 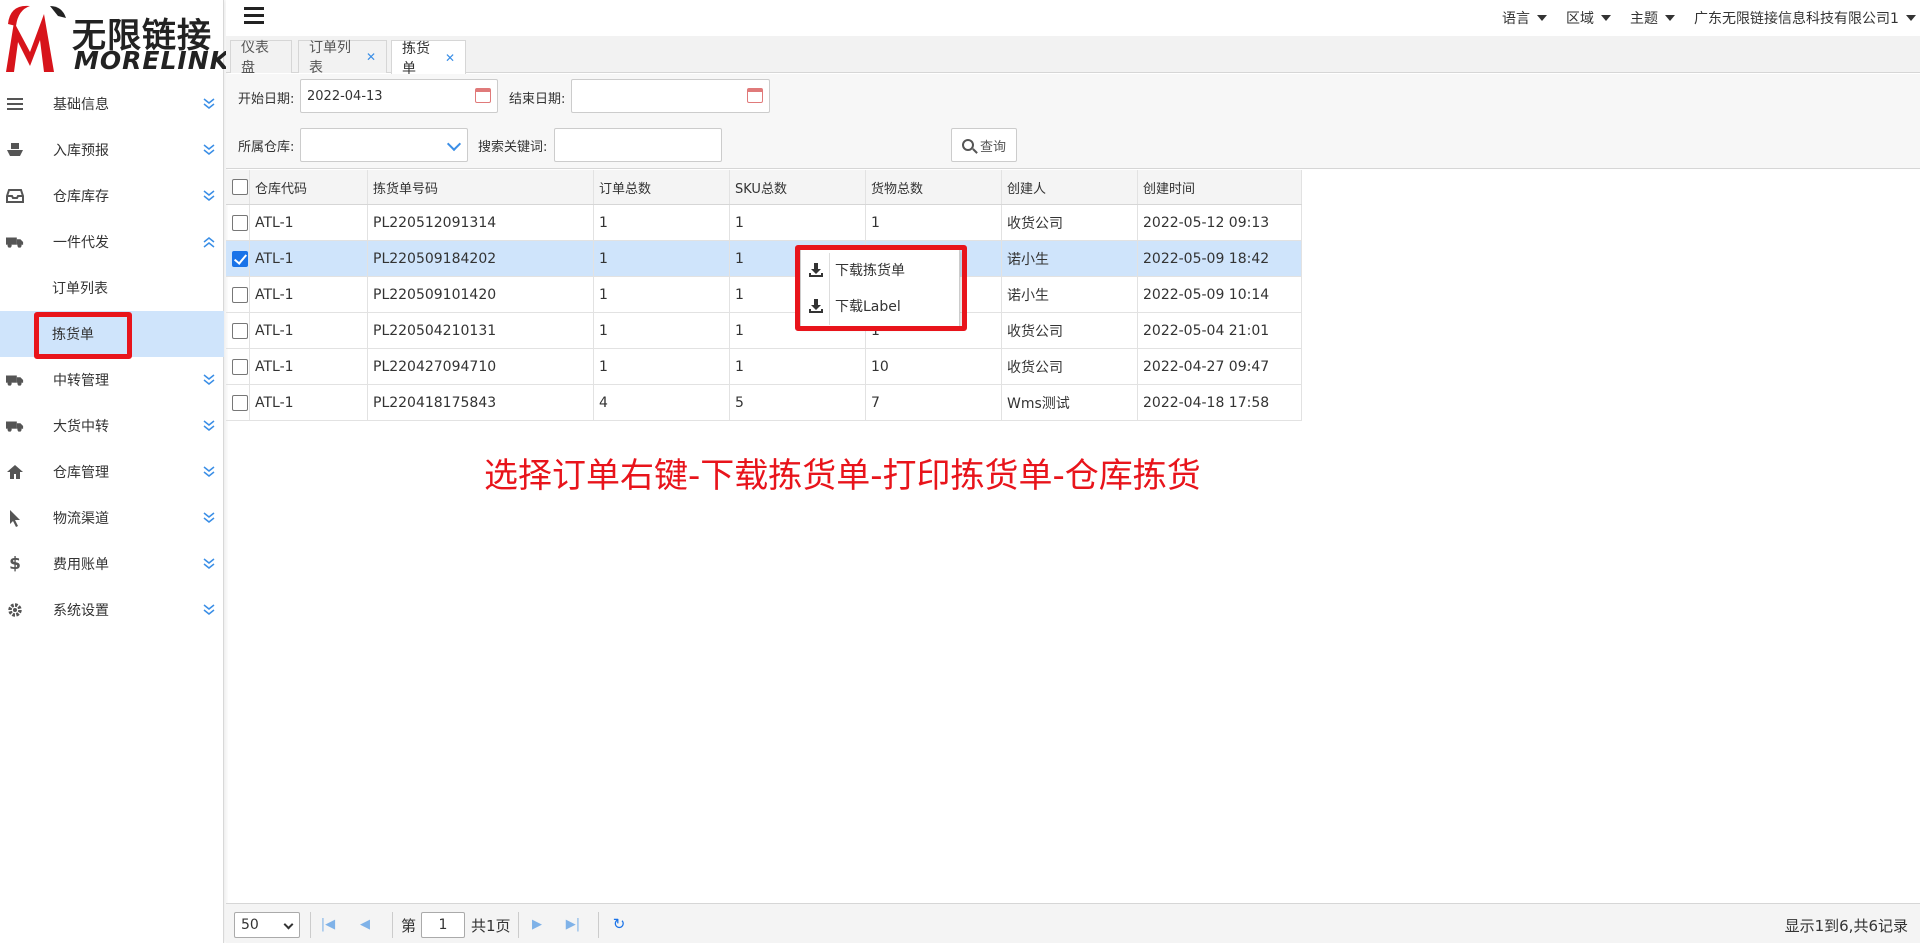 What do you see at coordinates (513, 147) in the screenshot?
I see `keyword-label: 搜索关键词:` at bounding box center [513, 147].